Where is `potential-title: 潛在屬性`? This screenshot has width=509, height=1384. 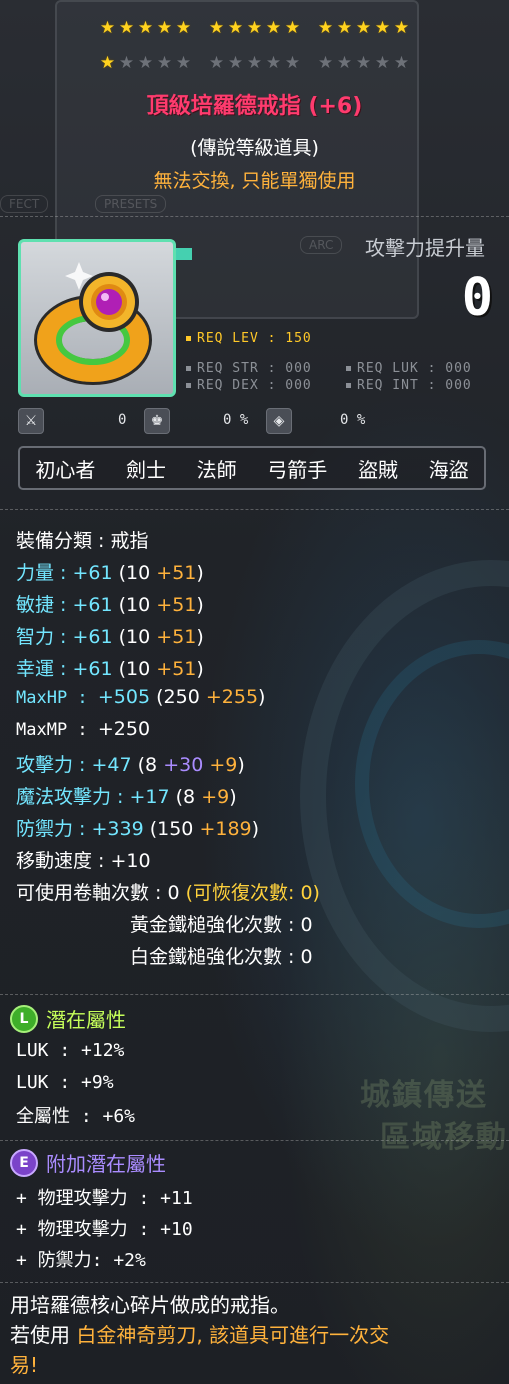 potential-title: 潛在屬性 is located at coordinates (86, 1020).